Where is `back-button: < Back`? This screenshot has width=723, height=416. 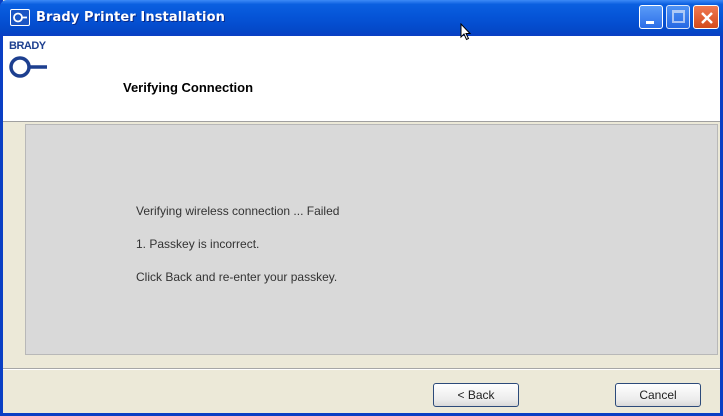 back-button: < Back is located at coordinates (476, 395).